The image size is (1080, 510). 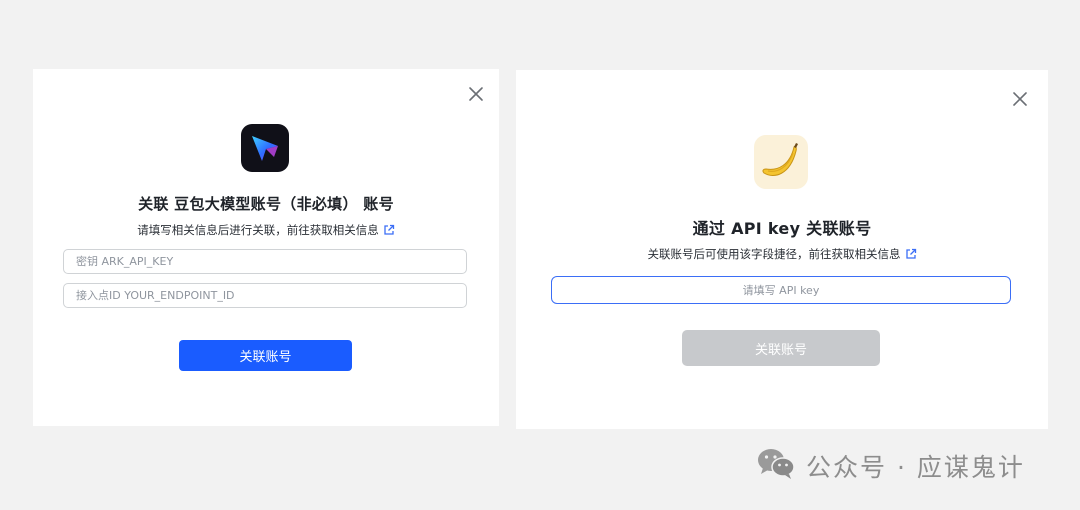 I want to click on wechat-watermark: 公众号 · 应谋鬼计, so click(x=890, y=466).